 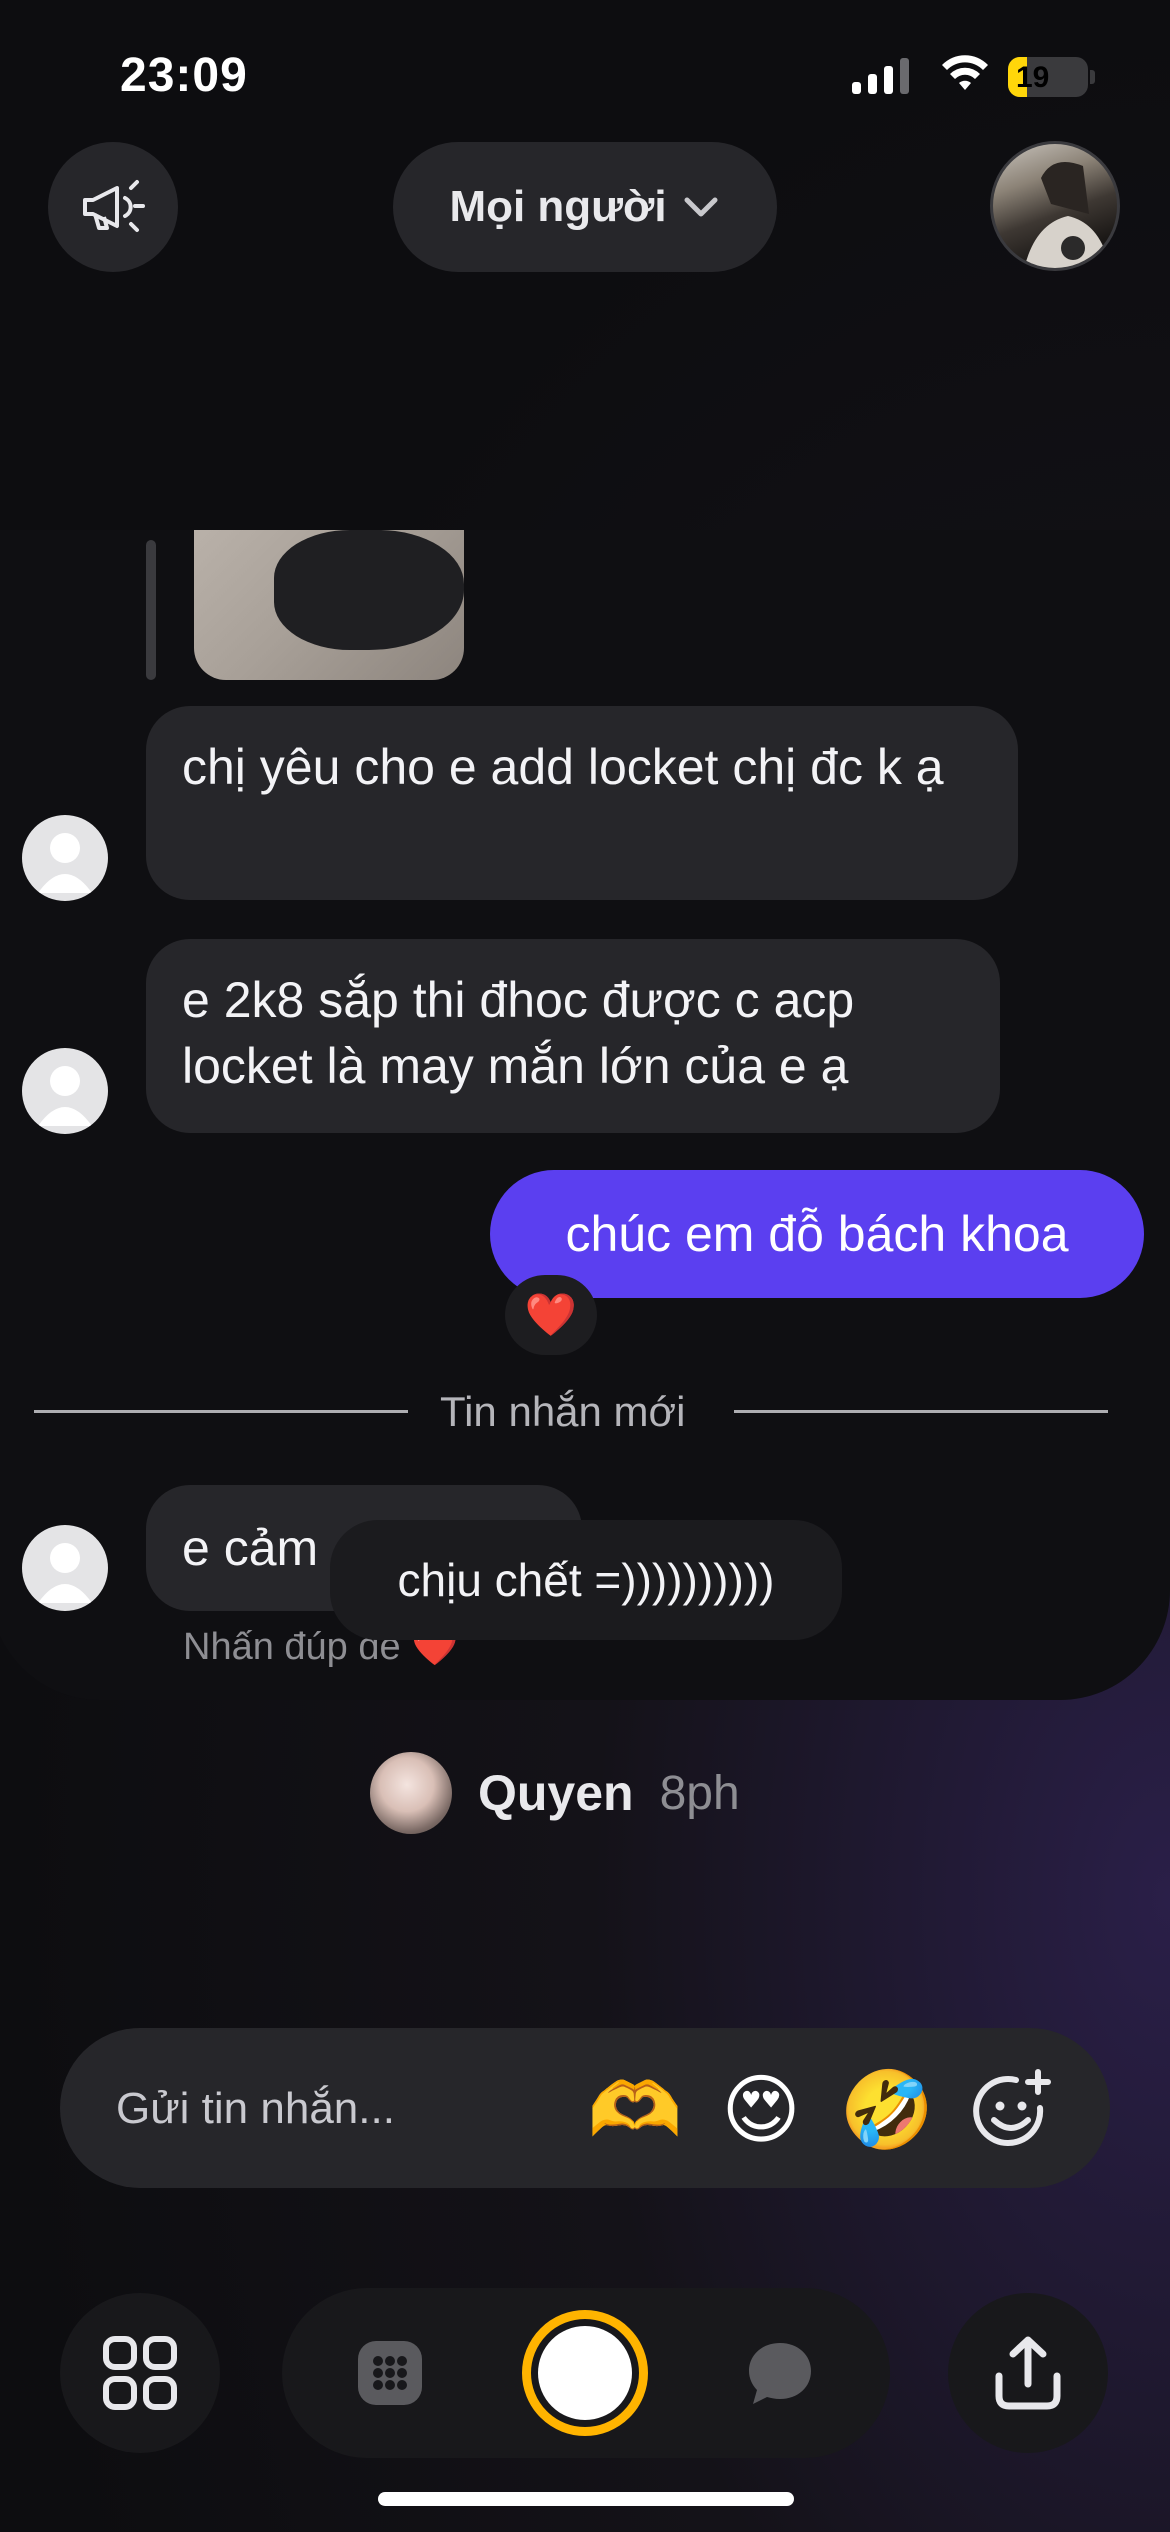 What do you see at coordinates (356, 2109) in the screenshot?
I see `message-input` at bounding box center [356, 2109].